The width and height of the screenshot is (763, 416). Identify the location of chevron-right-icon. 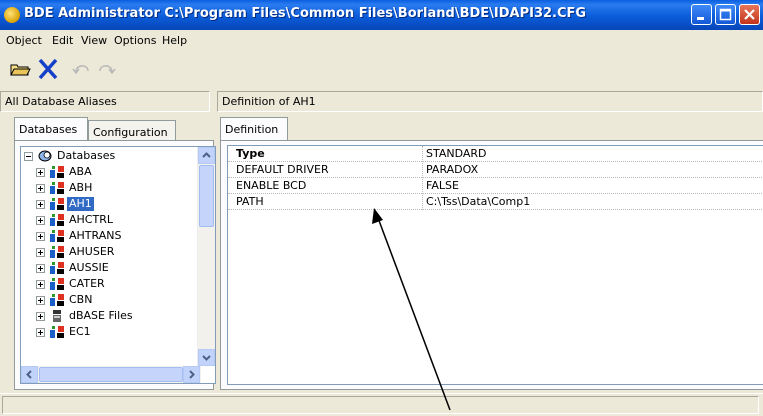
(192, 374).